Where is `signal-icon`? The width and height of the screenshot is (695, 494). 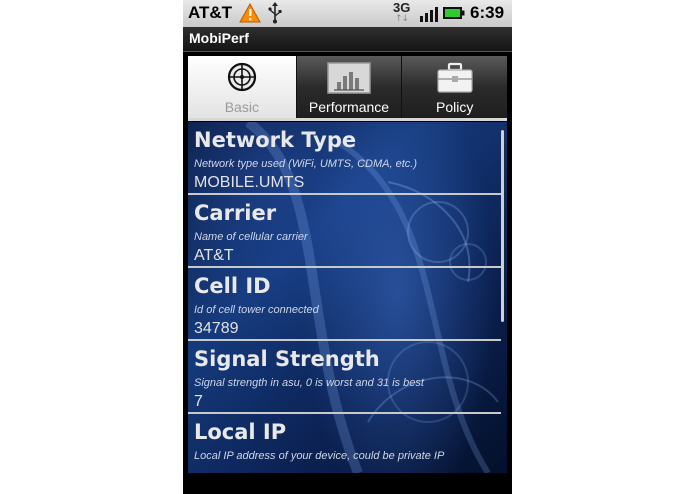 signal-icon is located at coordinates (429, 14).